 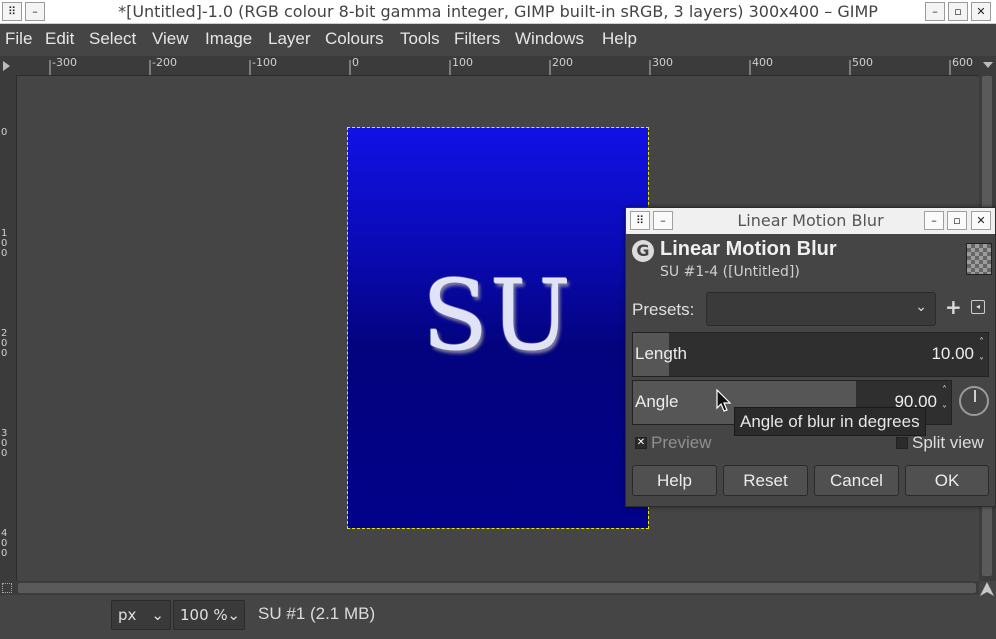 I want to click on angle-tooltip: Angle of blur in degrees, so click(x=830, y=421).